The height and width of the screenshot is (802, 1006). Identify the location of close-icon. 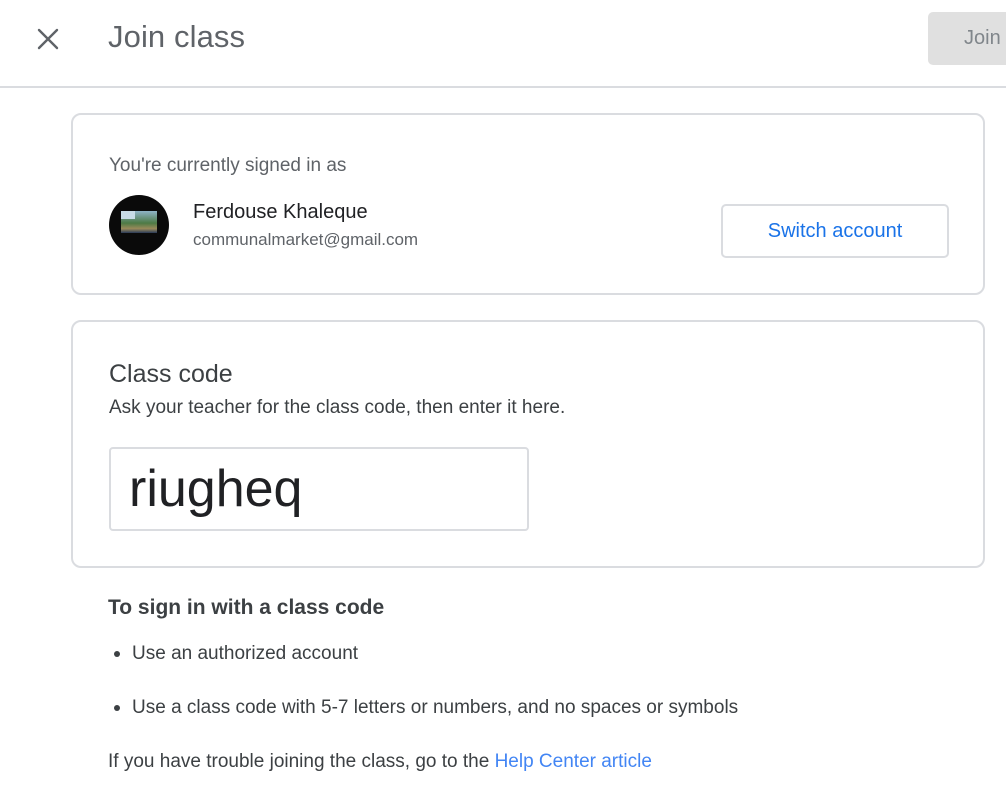
(48, 39).